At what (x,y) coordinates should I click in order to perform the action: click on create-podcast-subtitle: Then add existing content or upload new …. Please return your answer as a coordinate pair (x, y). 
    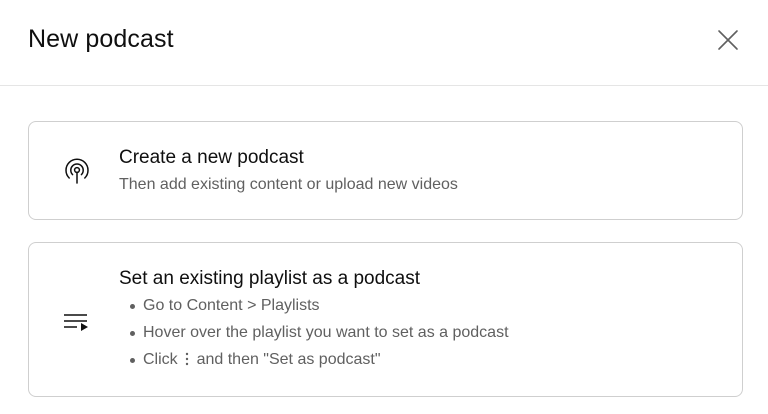
    Looking at the image, I should click on (288, 184).